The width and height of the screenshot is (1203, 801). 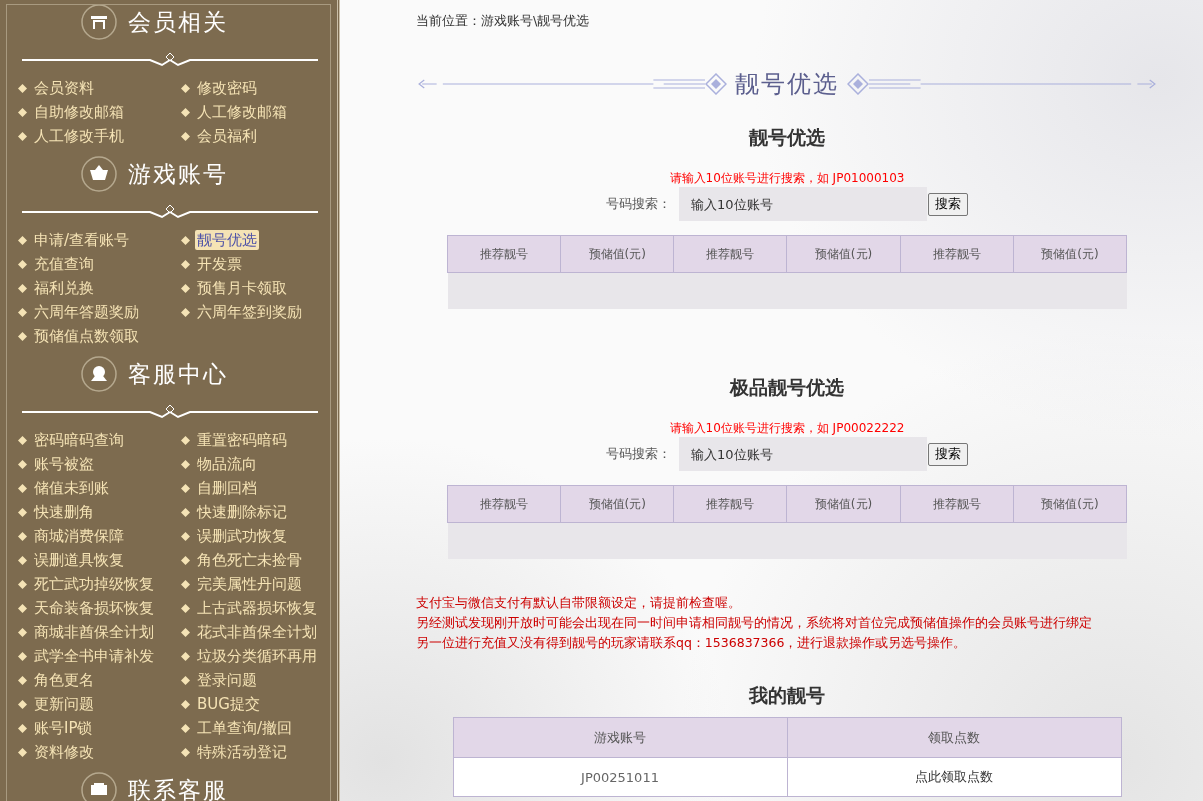 I want to click on sidebar-link: 申请/查看账号, so click(x=82, y=240).